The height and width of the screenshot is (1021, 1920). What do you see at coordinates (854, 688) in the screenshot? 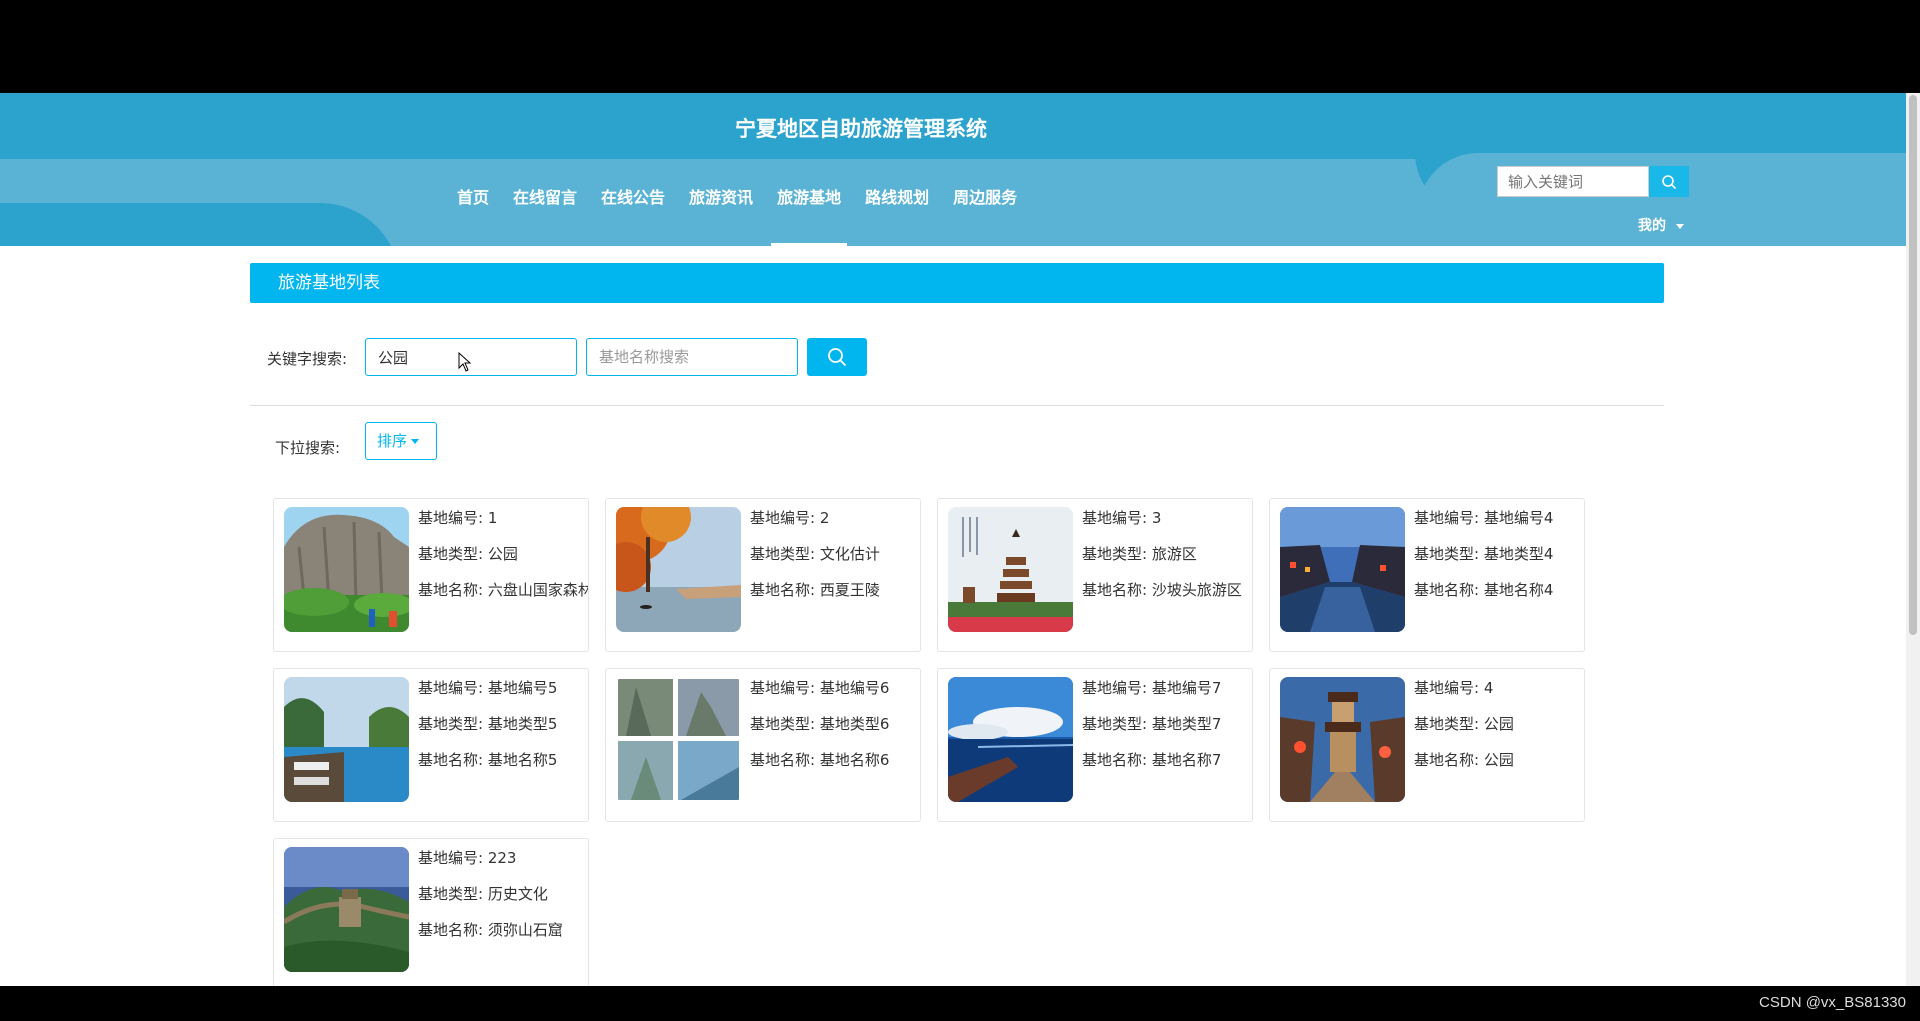
I see `base-number: 基地编号6` at bounding box center [854, 688].